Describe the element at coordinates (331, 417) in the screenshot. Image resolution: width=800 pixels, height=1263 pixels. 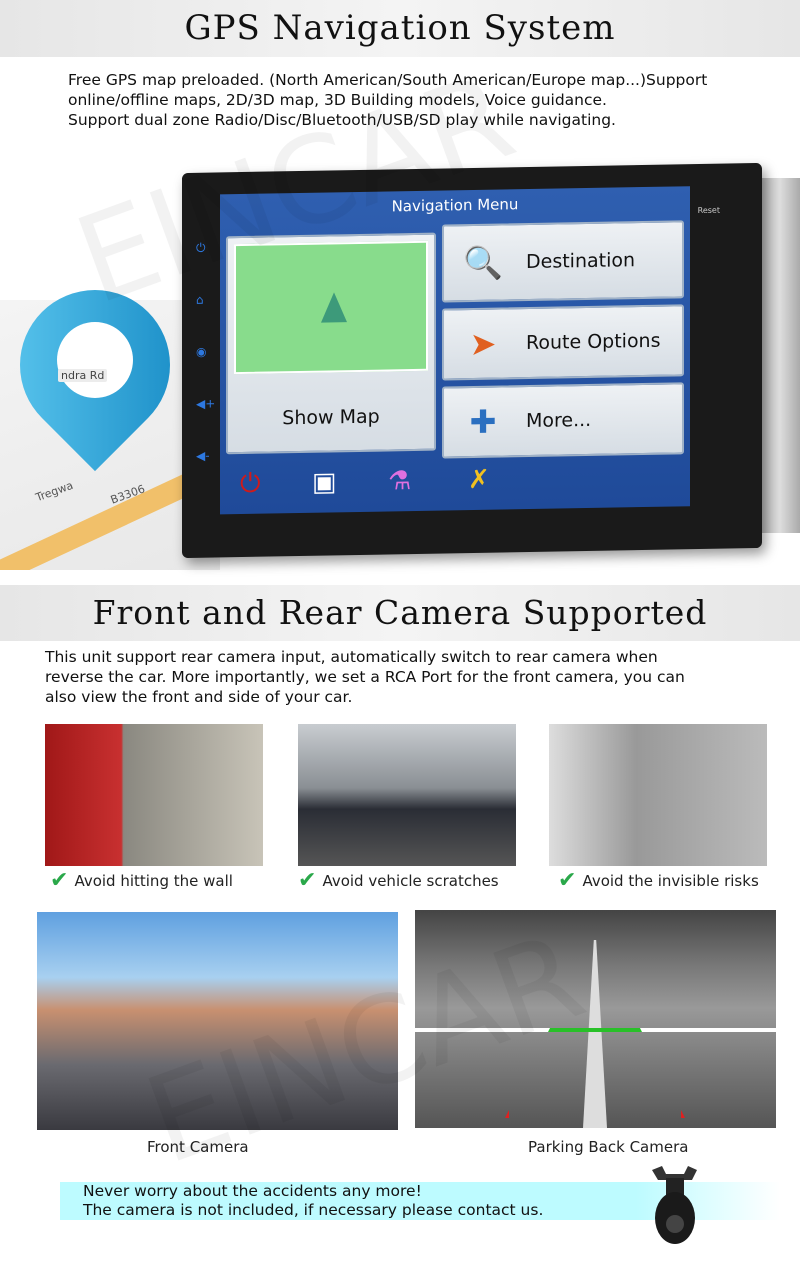
I see `show-map-label: Show Map` at that location.